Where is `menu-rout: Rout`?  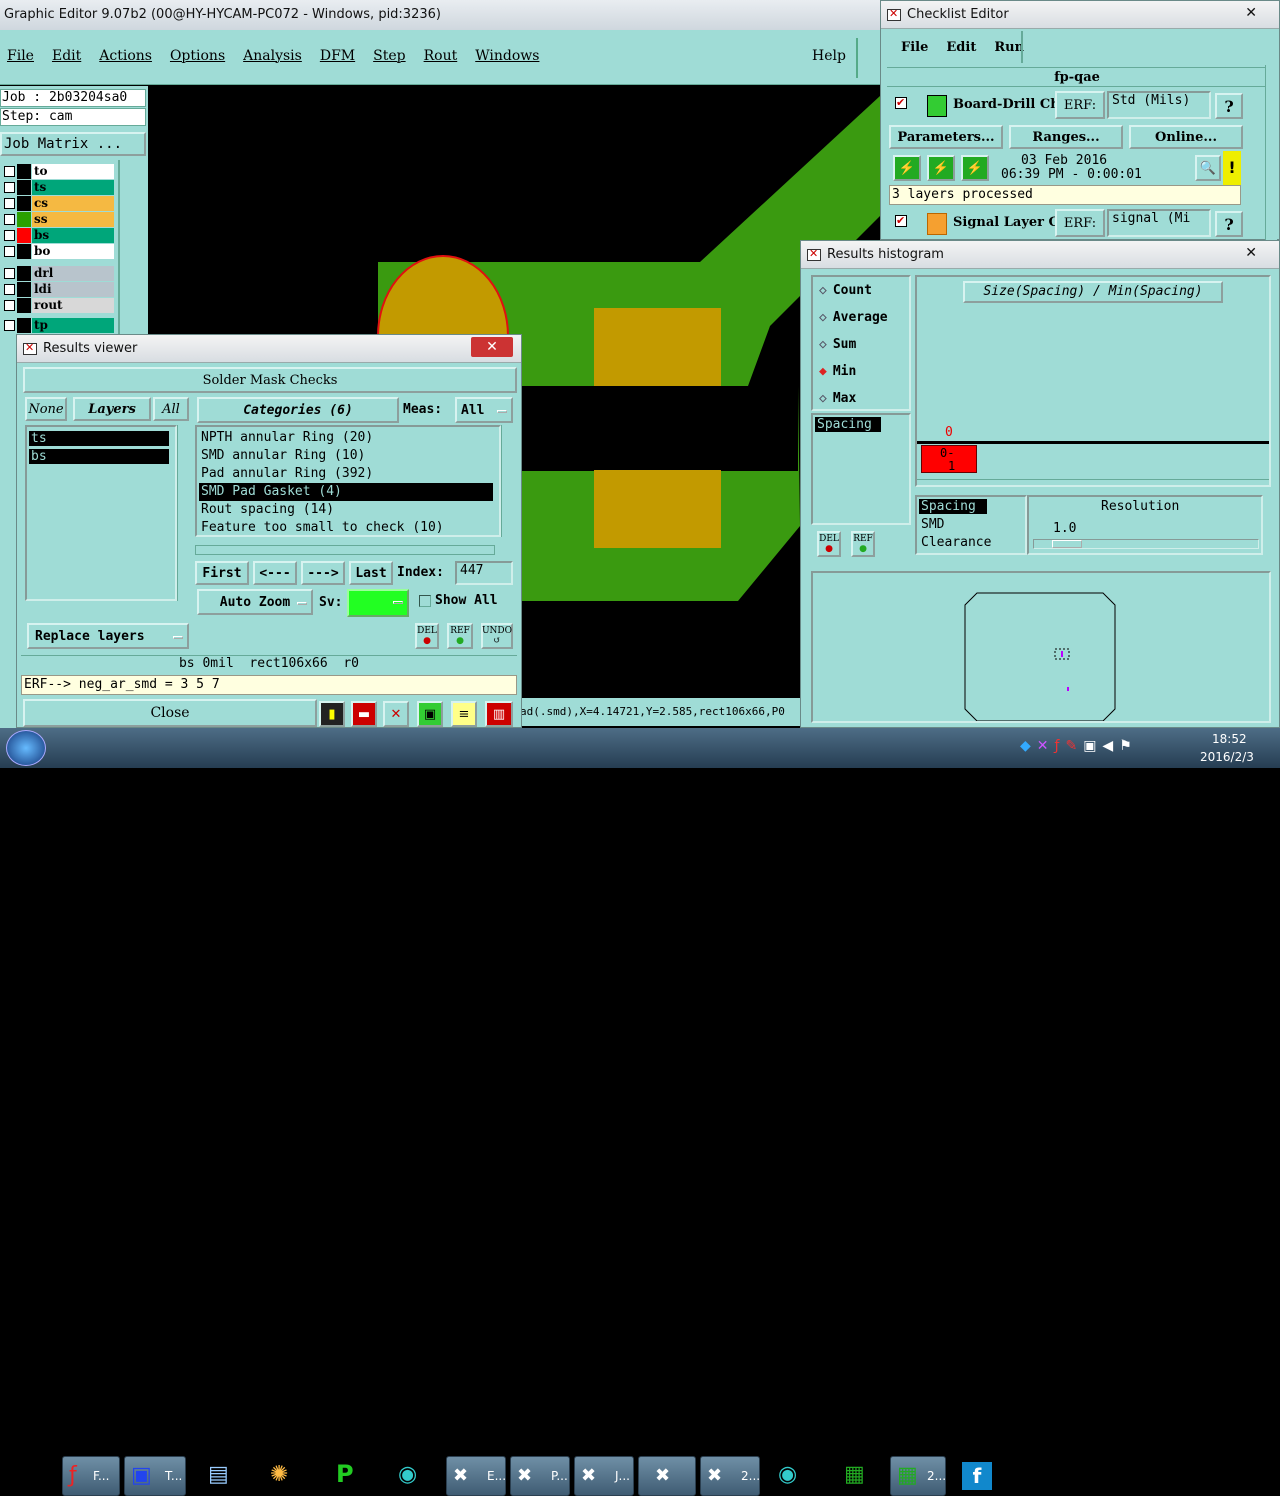
menu-rout: Rout is located at coordinates (441, 56).